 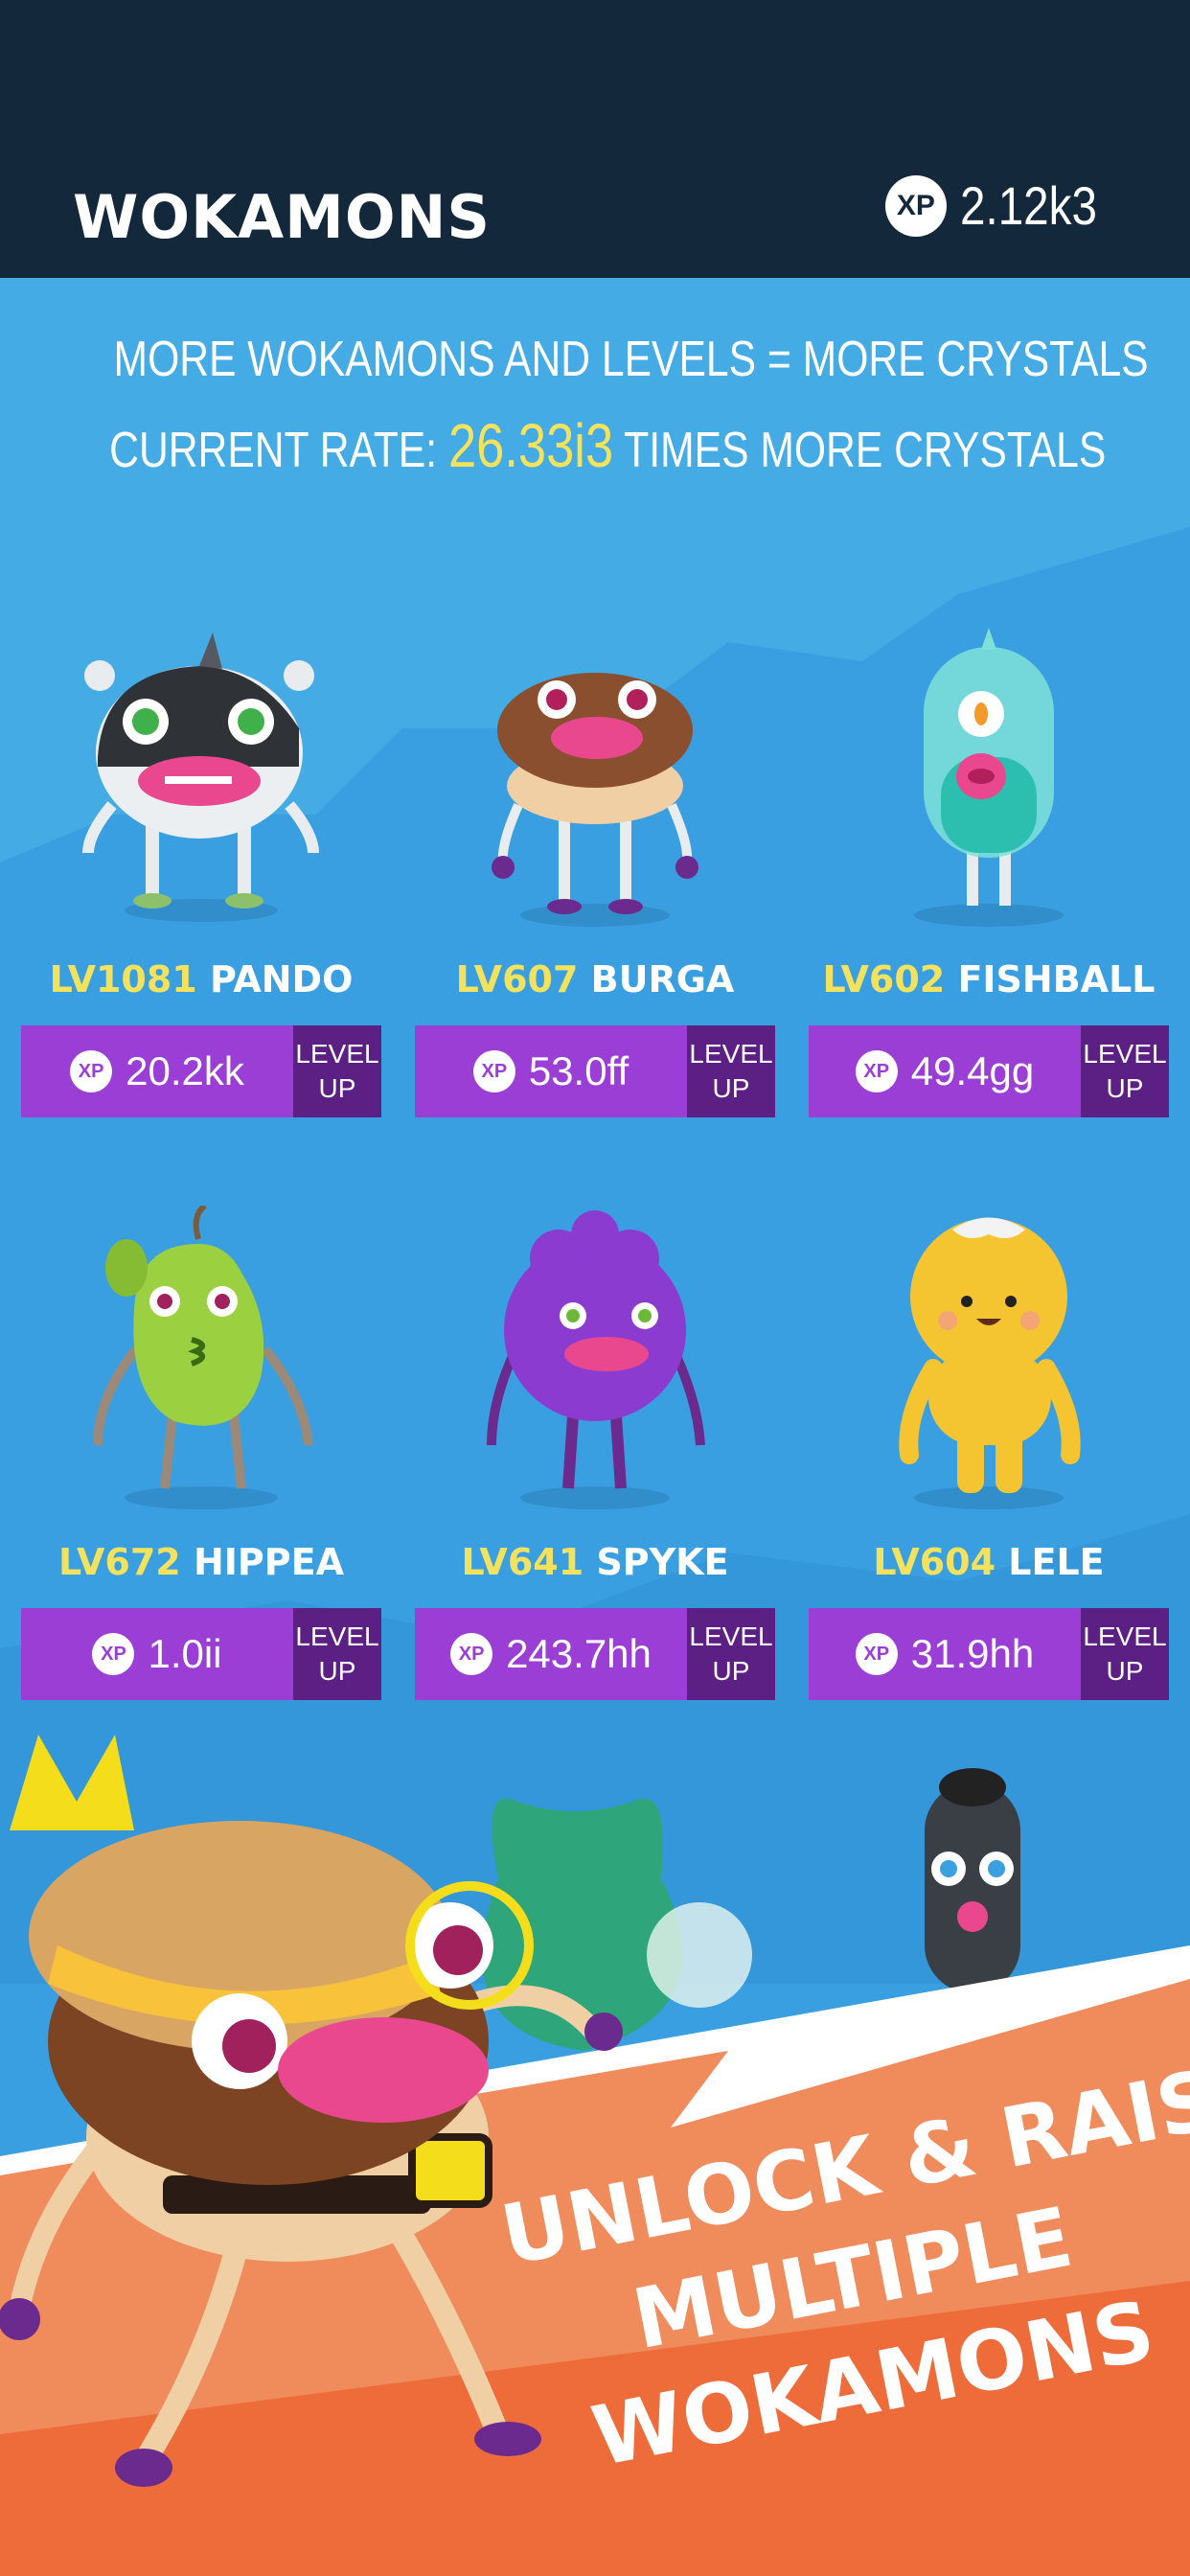 What do you see at coordinates (884, 979) in the screenshot?
I see `level-label: LV602` at bounding box center [884, 979].